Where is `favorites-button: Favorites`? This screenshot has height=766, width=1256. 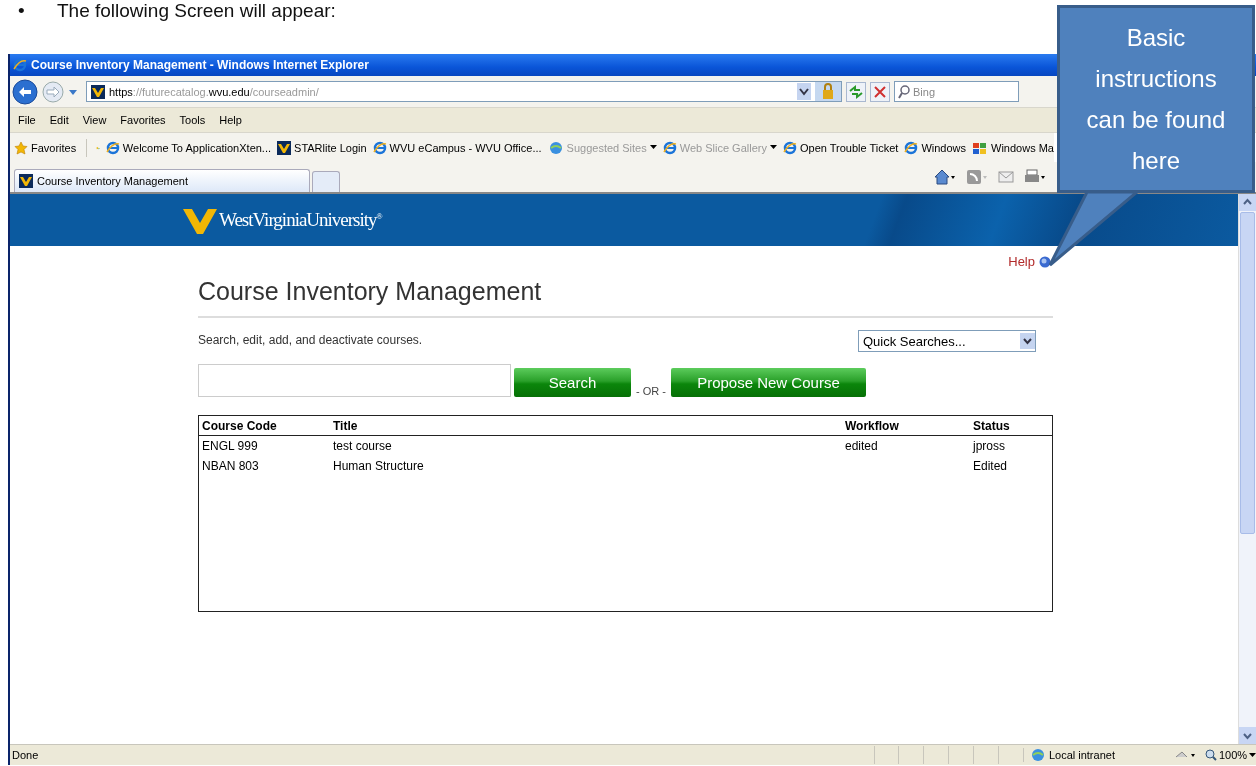 favorites-button: Favorites is located at coordinates (45, 147).